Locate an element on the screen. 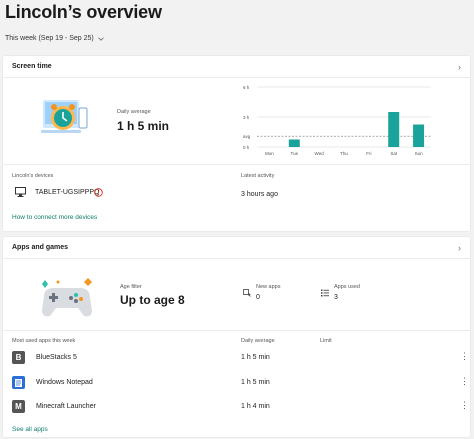  screen-time-illustration is located at coordinates (64, 116).